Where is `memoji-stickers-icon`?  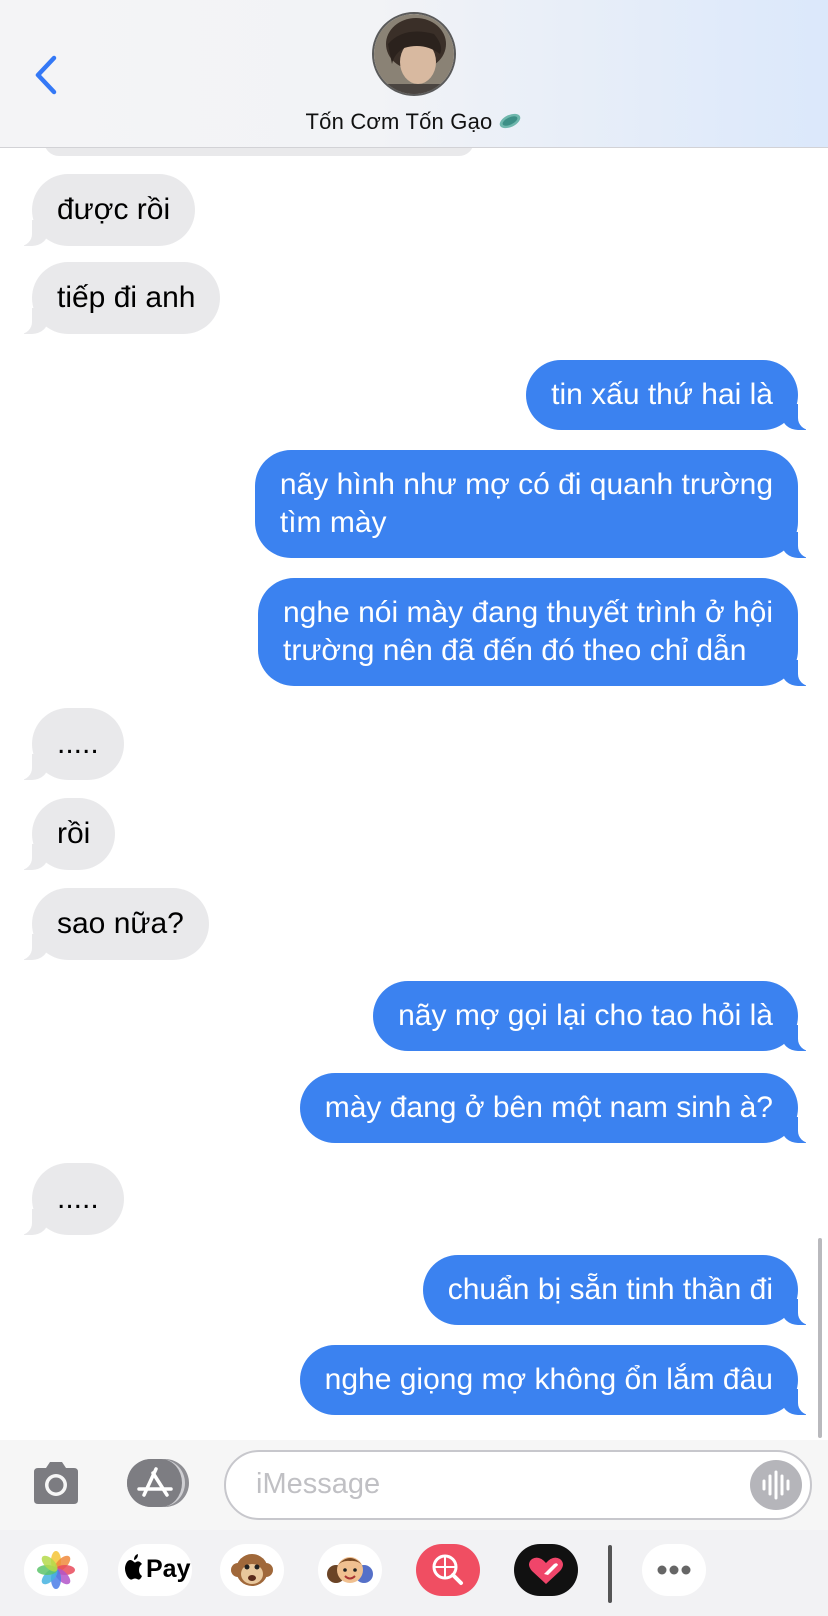 memoji-stickers-icon is located at coordinates (350, 1570).